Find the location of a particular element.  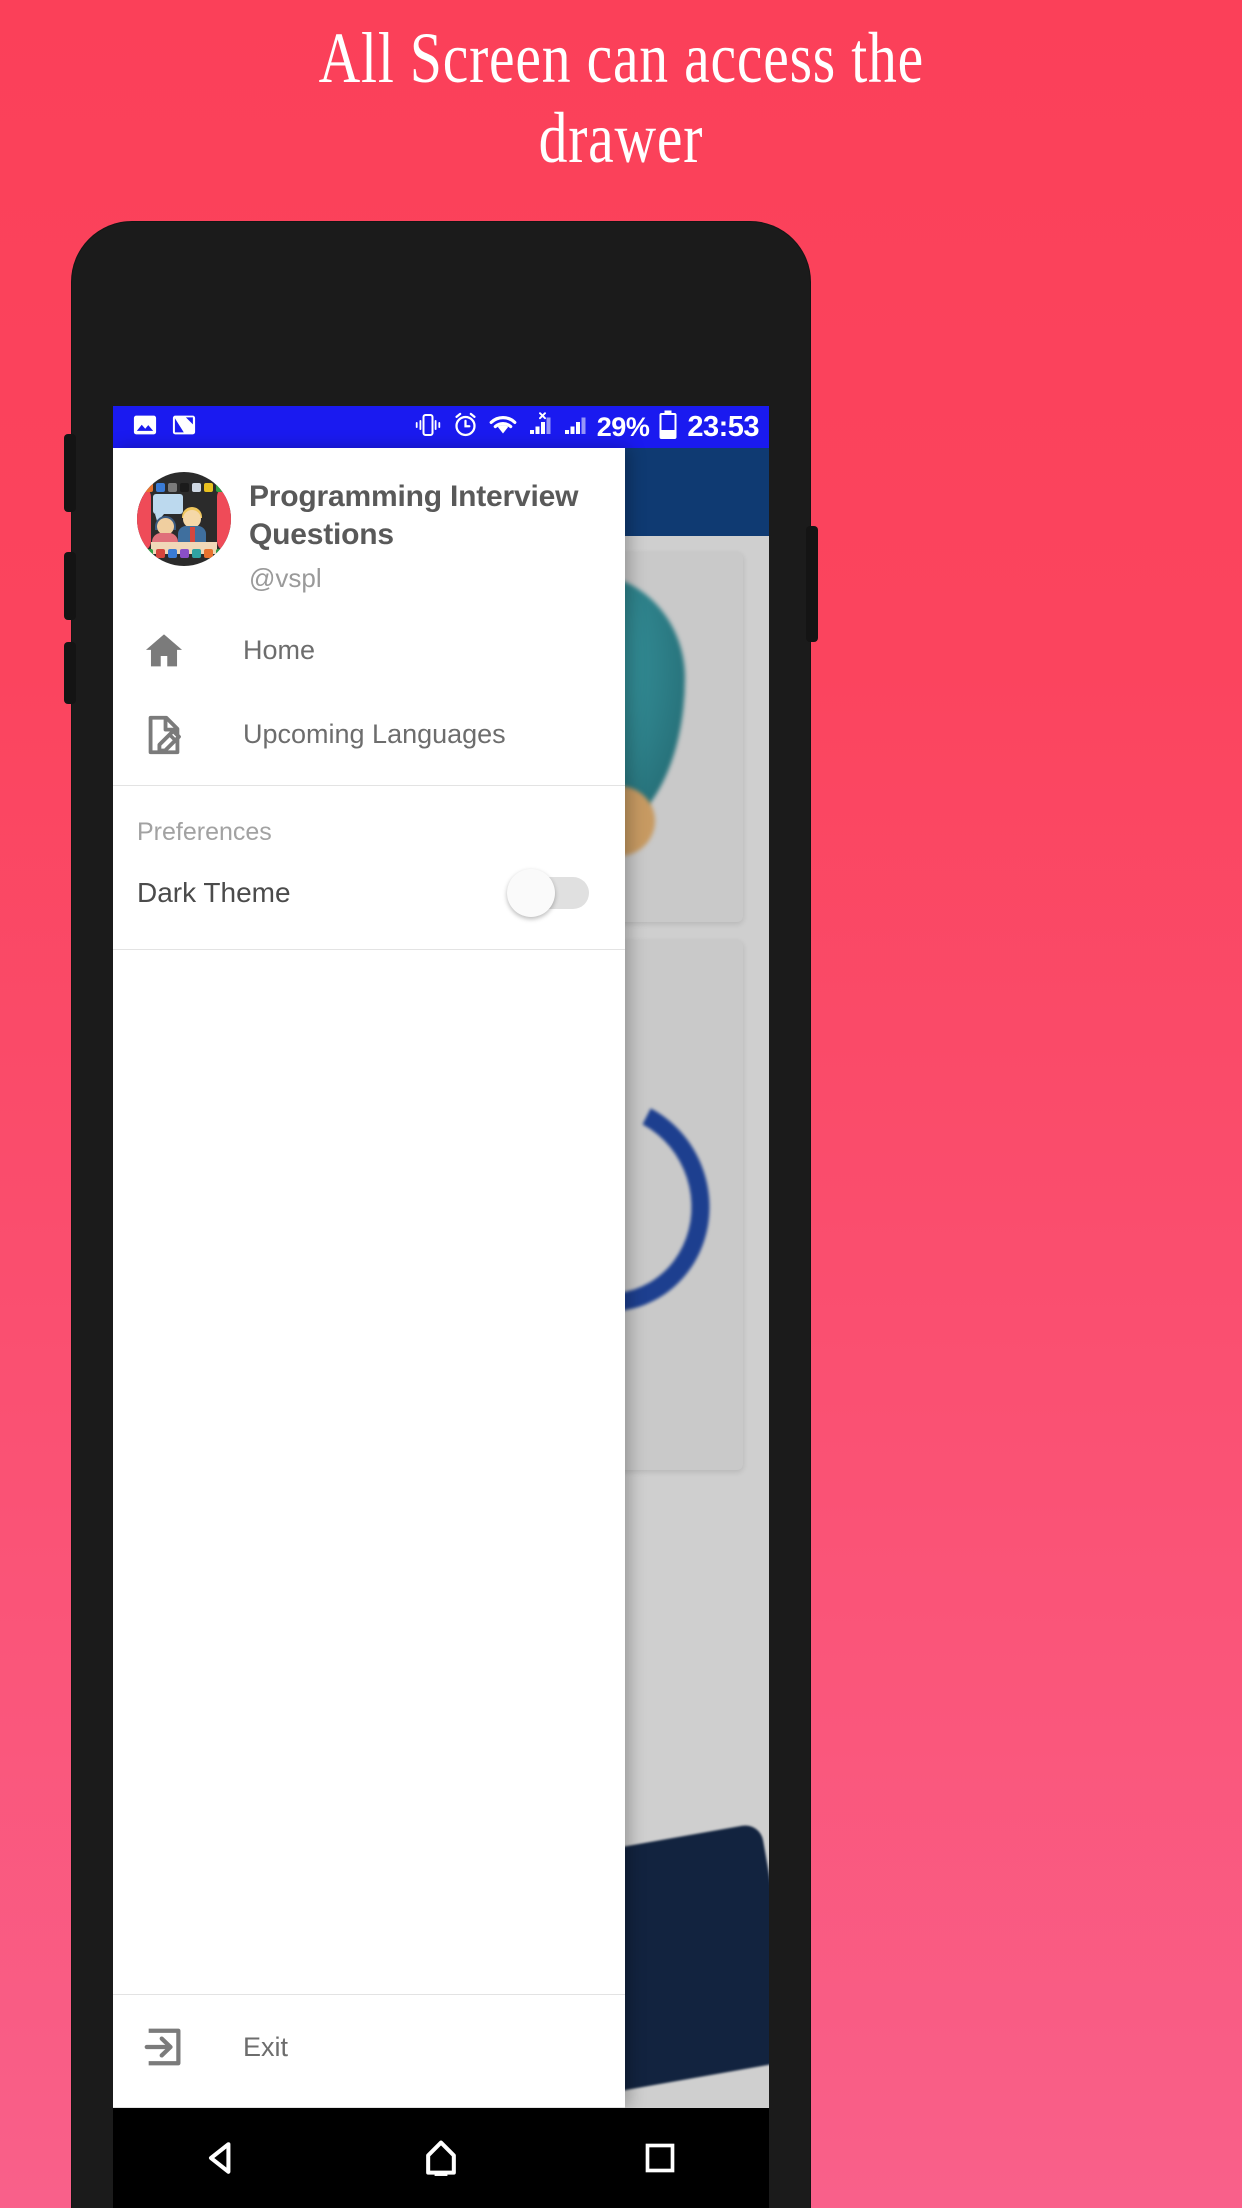

wifi-icon is located at coordinates (503, 427).